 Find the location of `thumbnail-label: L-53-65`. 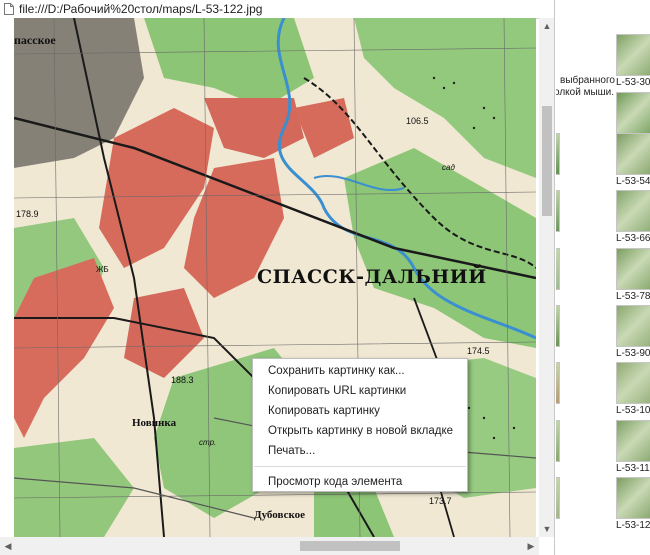

thumbnail-label: L-53-65 is located at coordinates (559, 238).